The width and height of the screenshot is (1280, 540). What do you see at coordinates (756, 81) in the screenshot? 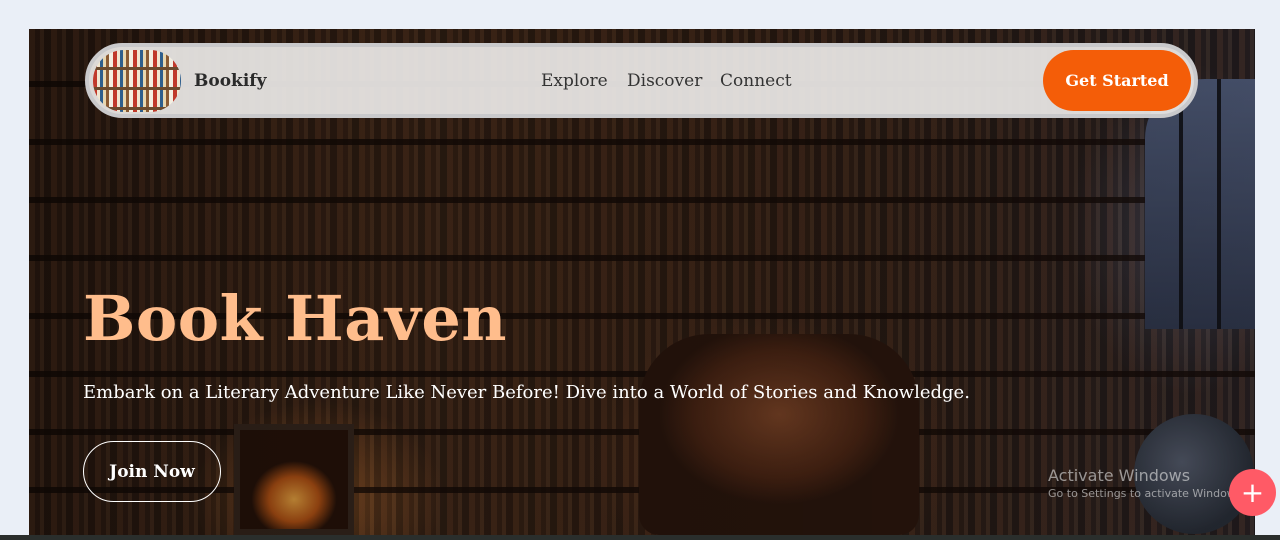
I see `nav-link-connect: Connect` at bounding box center [756, 81].